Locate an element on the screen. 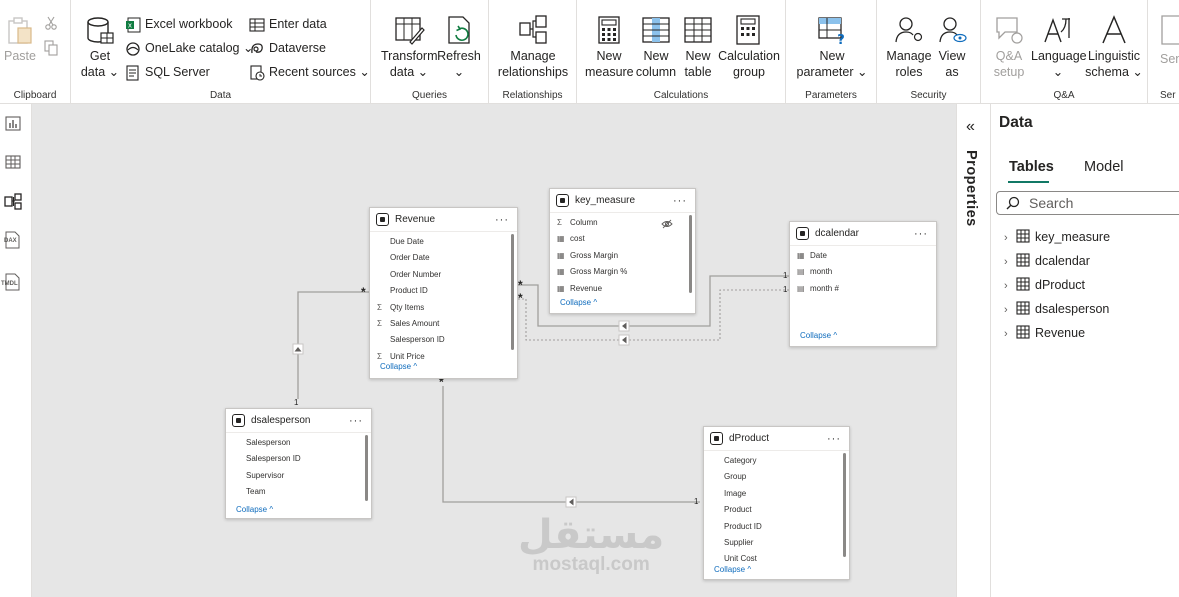 The width and height of the screenshot is (1179, 597). manage-roles-button: Manage roles is located at coordinates (909, 47).